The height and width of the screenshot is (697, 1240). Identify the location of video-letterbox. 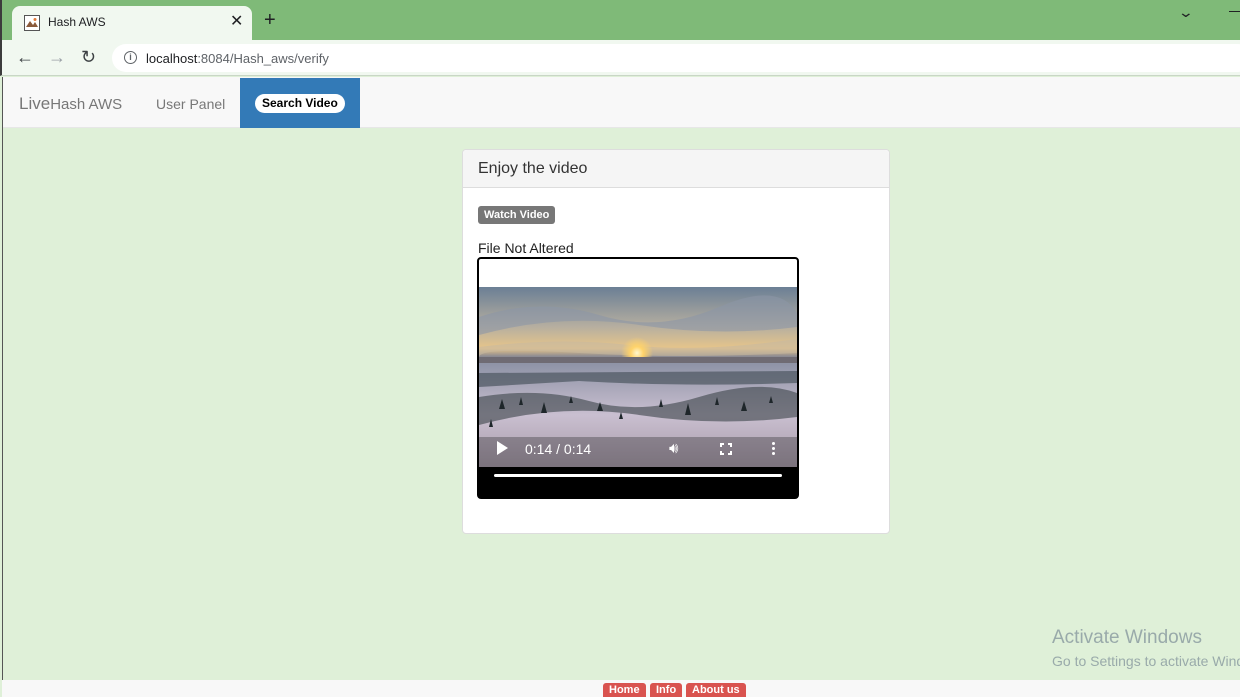
(638, 273).